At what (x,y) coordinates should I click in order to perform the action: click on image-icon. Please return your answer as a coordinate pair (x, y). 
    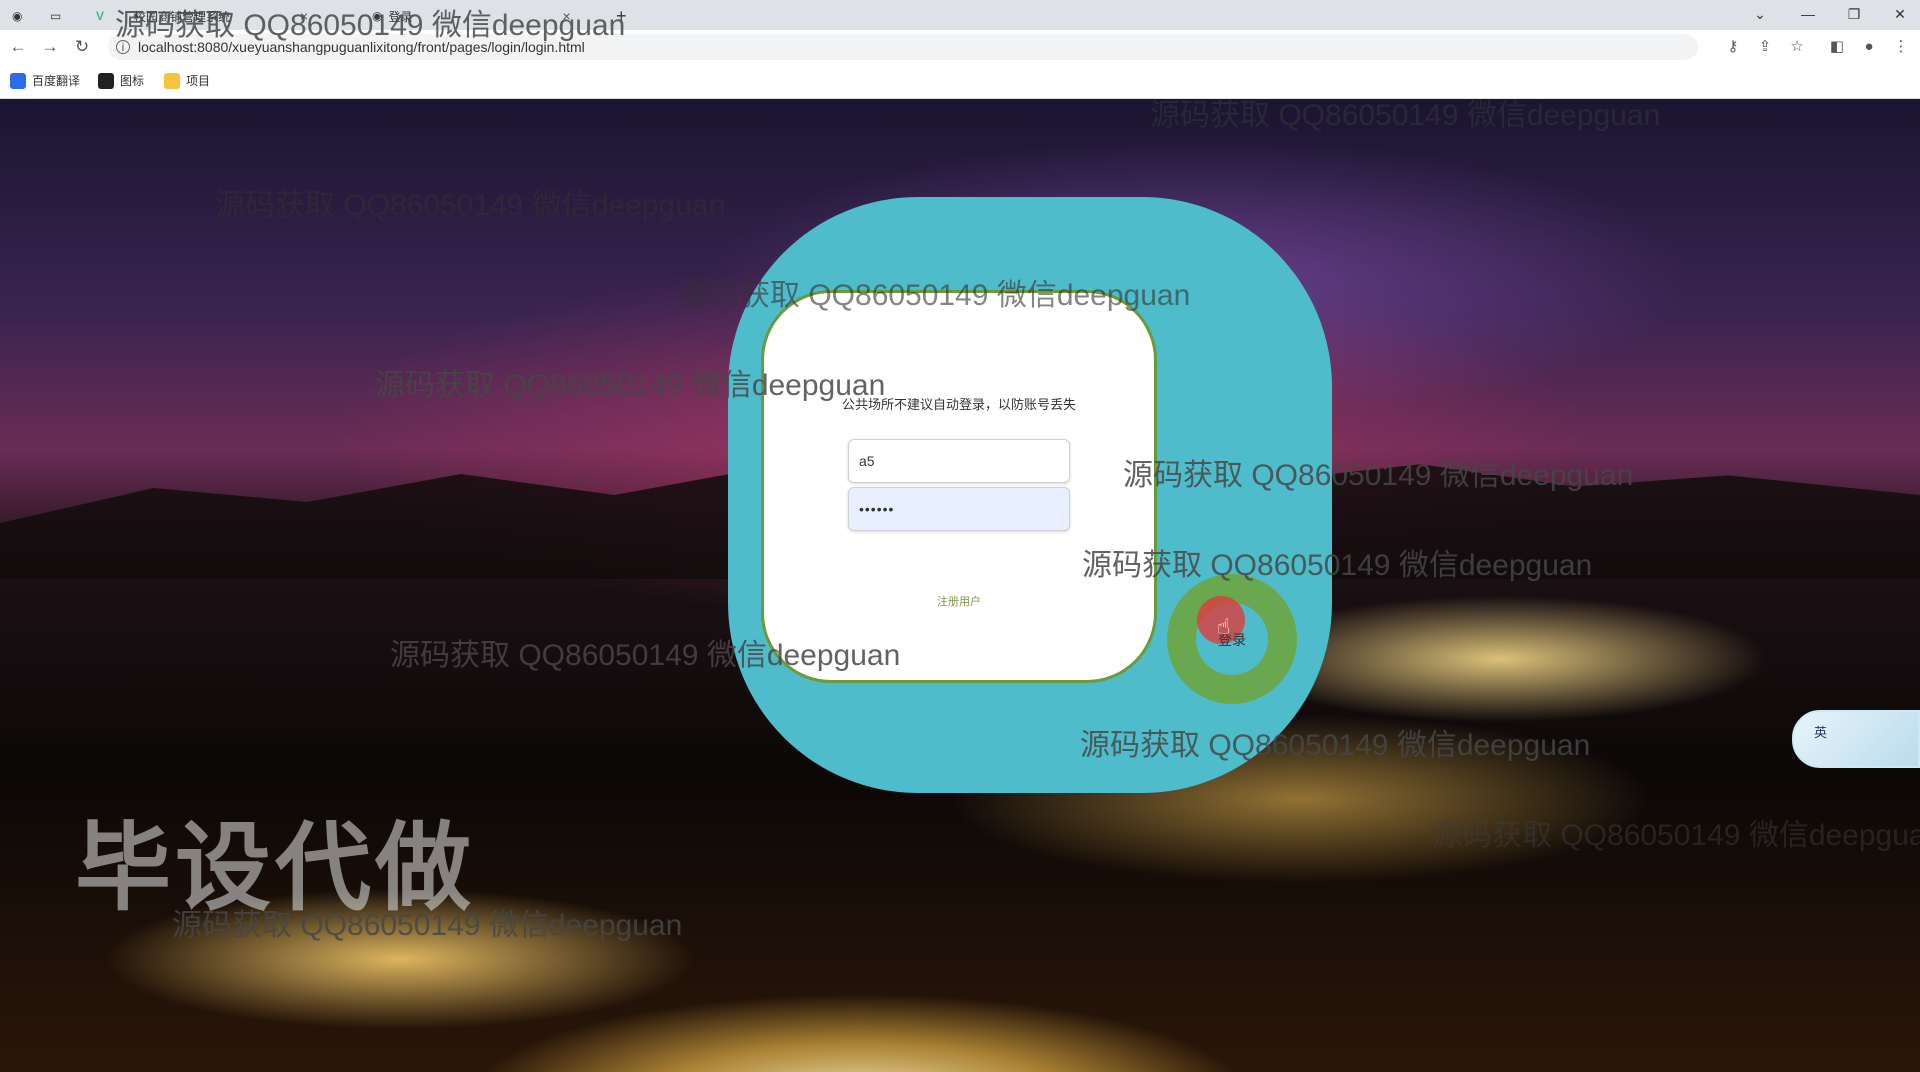
    Looking at the image, I should click on (106, 80).